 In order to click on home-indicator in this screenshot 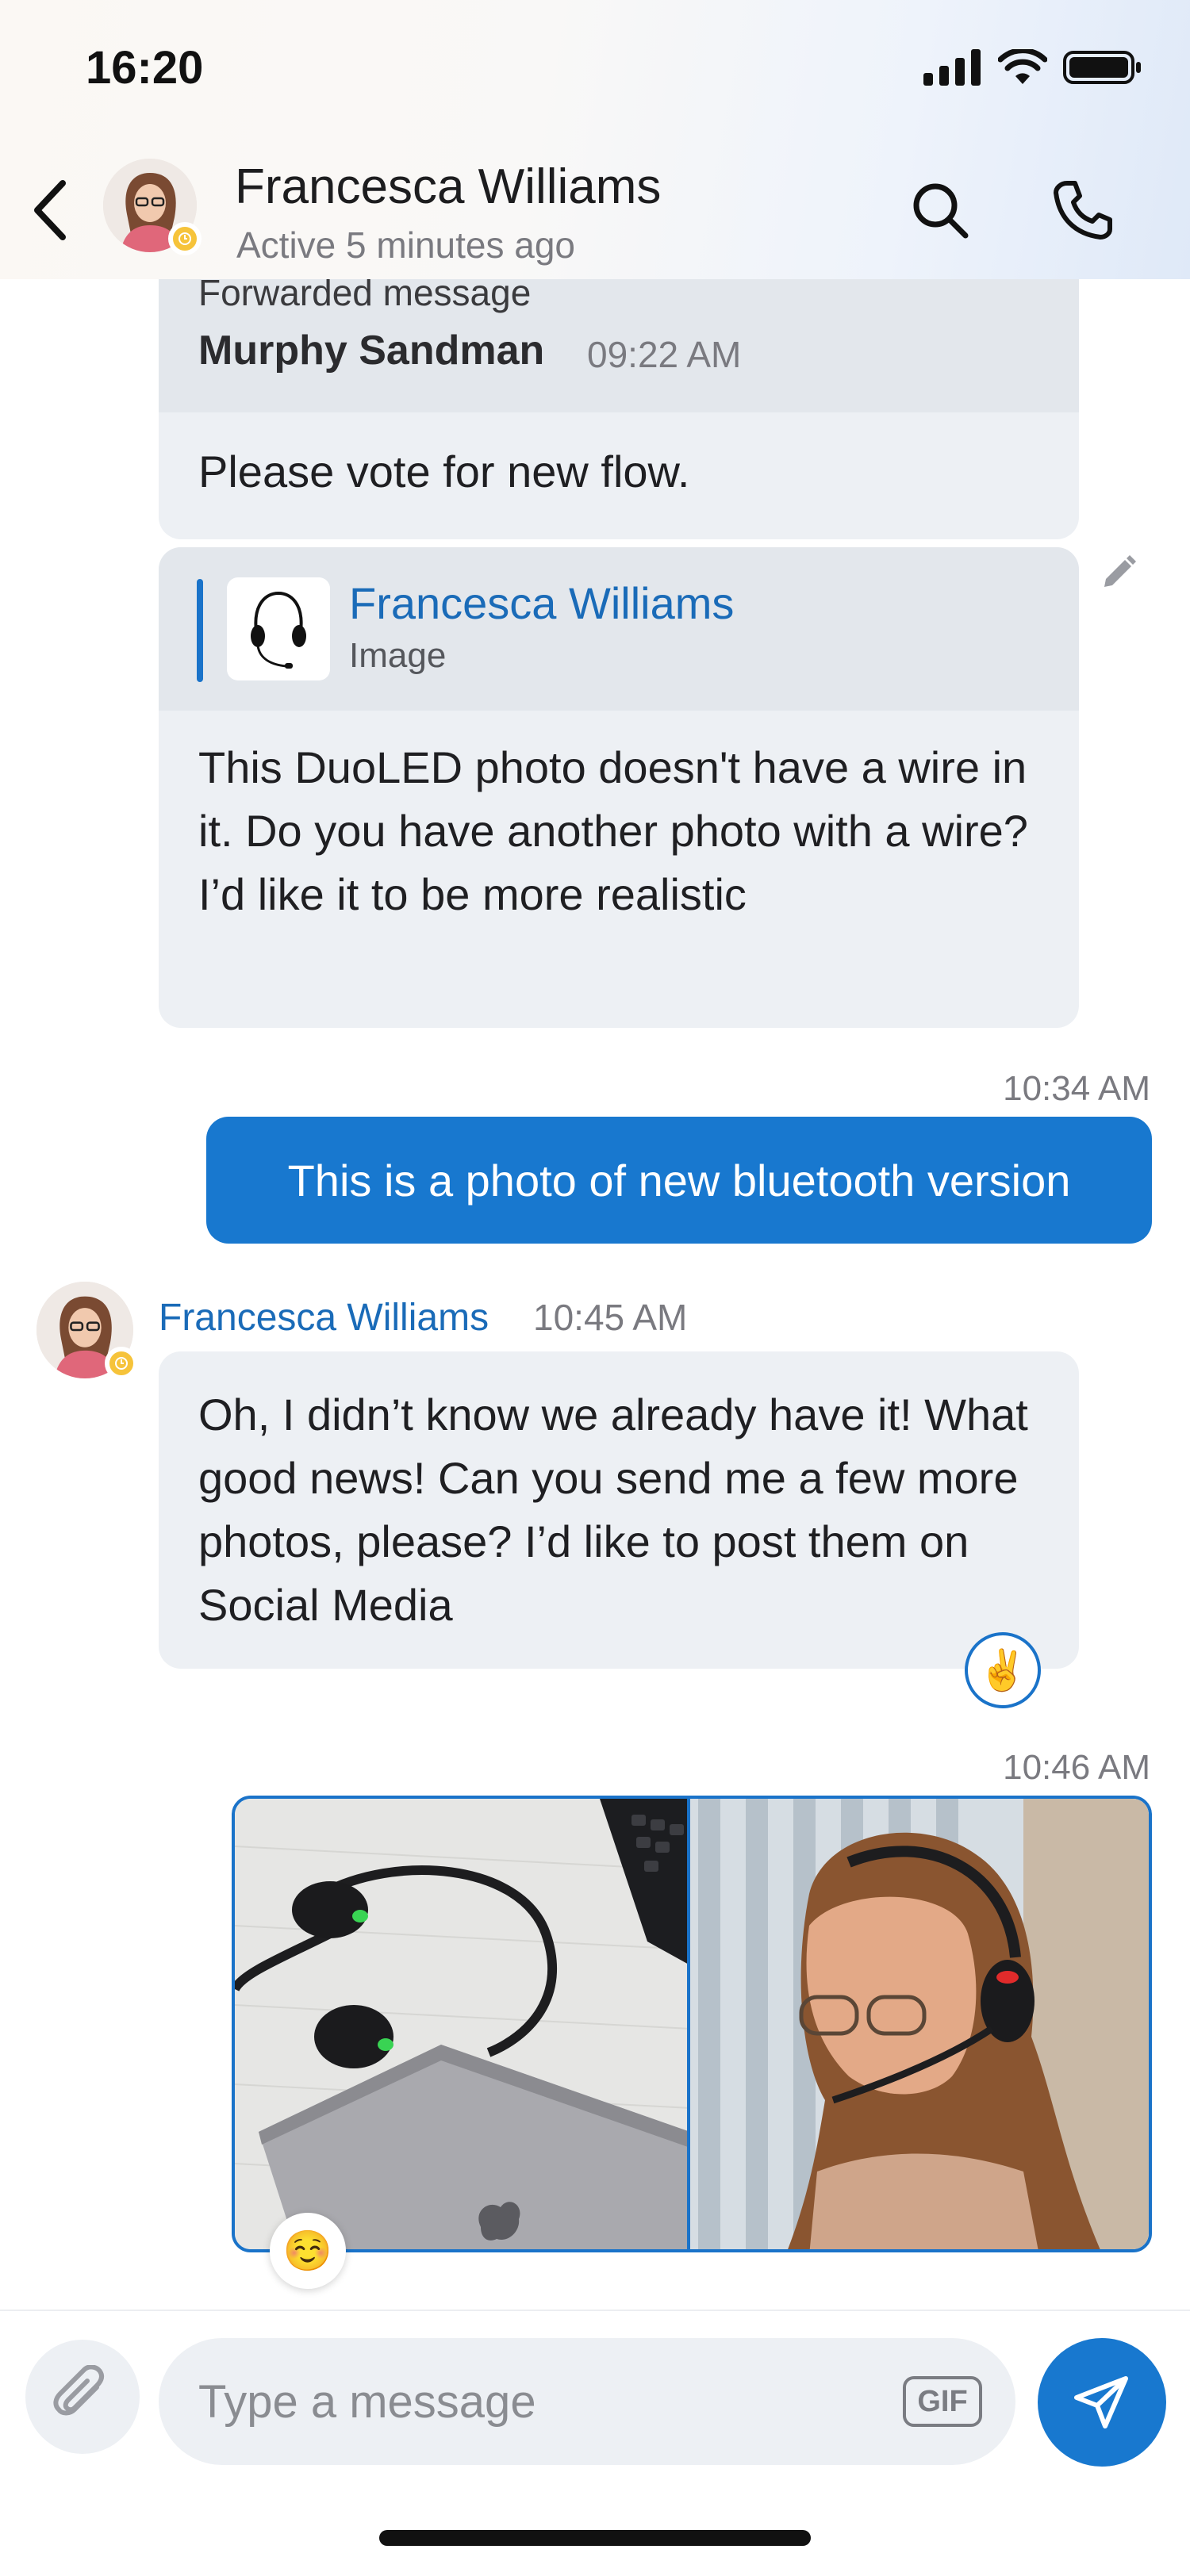, I will do `click(595, 2538)`.